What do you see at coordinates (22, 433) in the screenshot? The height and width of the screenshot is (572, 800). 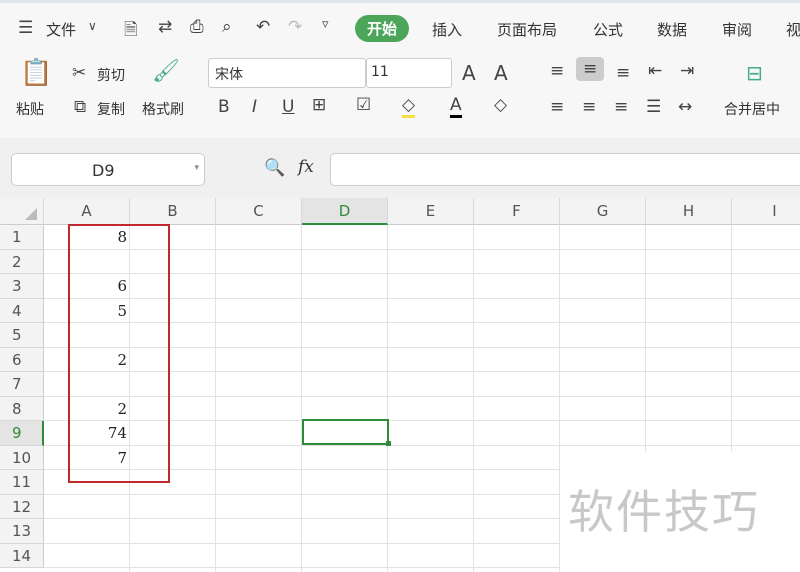 I see `row-header-9: 9` at bounding box center [22, 433].